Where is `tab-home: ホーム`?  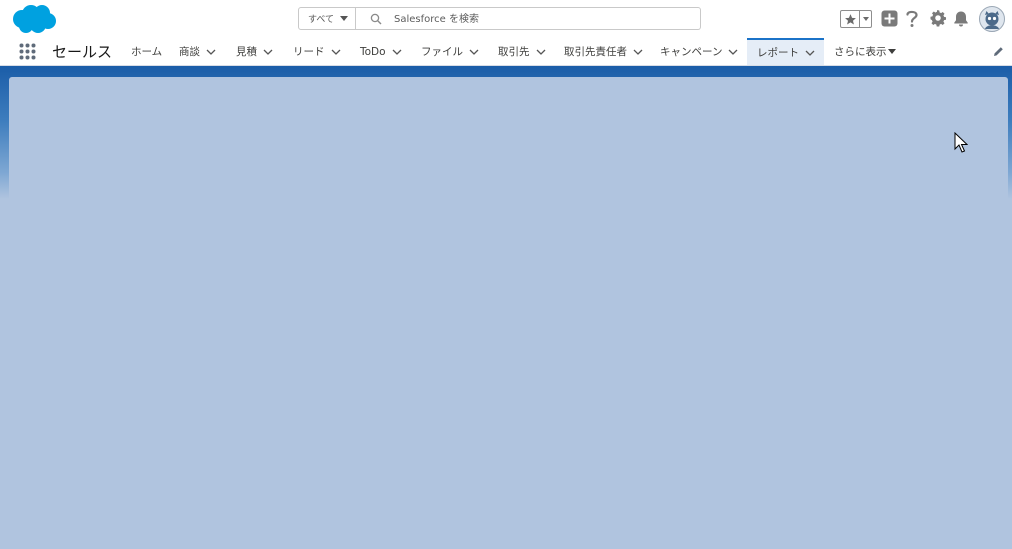 tab-home: ホーム is located at coordinates (146, 51).